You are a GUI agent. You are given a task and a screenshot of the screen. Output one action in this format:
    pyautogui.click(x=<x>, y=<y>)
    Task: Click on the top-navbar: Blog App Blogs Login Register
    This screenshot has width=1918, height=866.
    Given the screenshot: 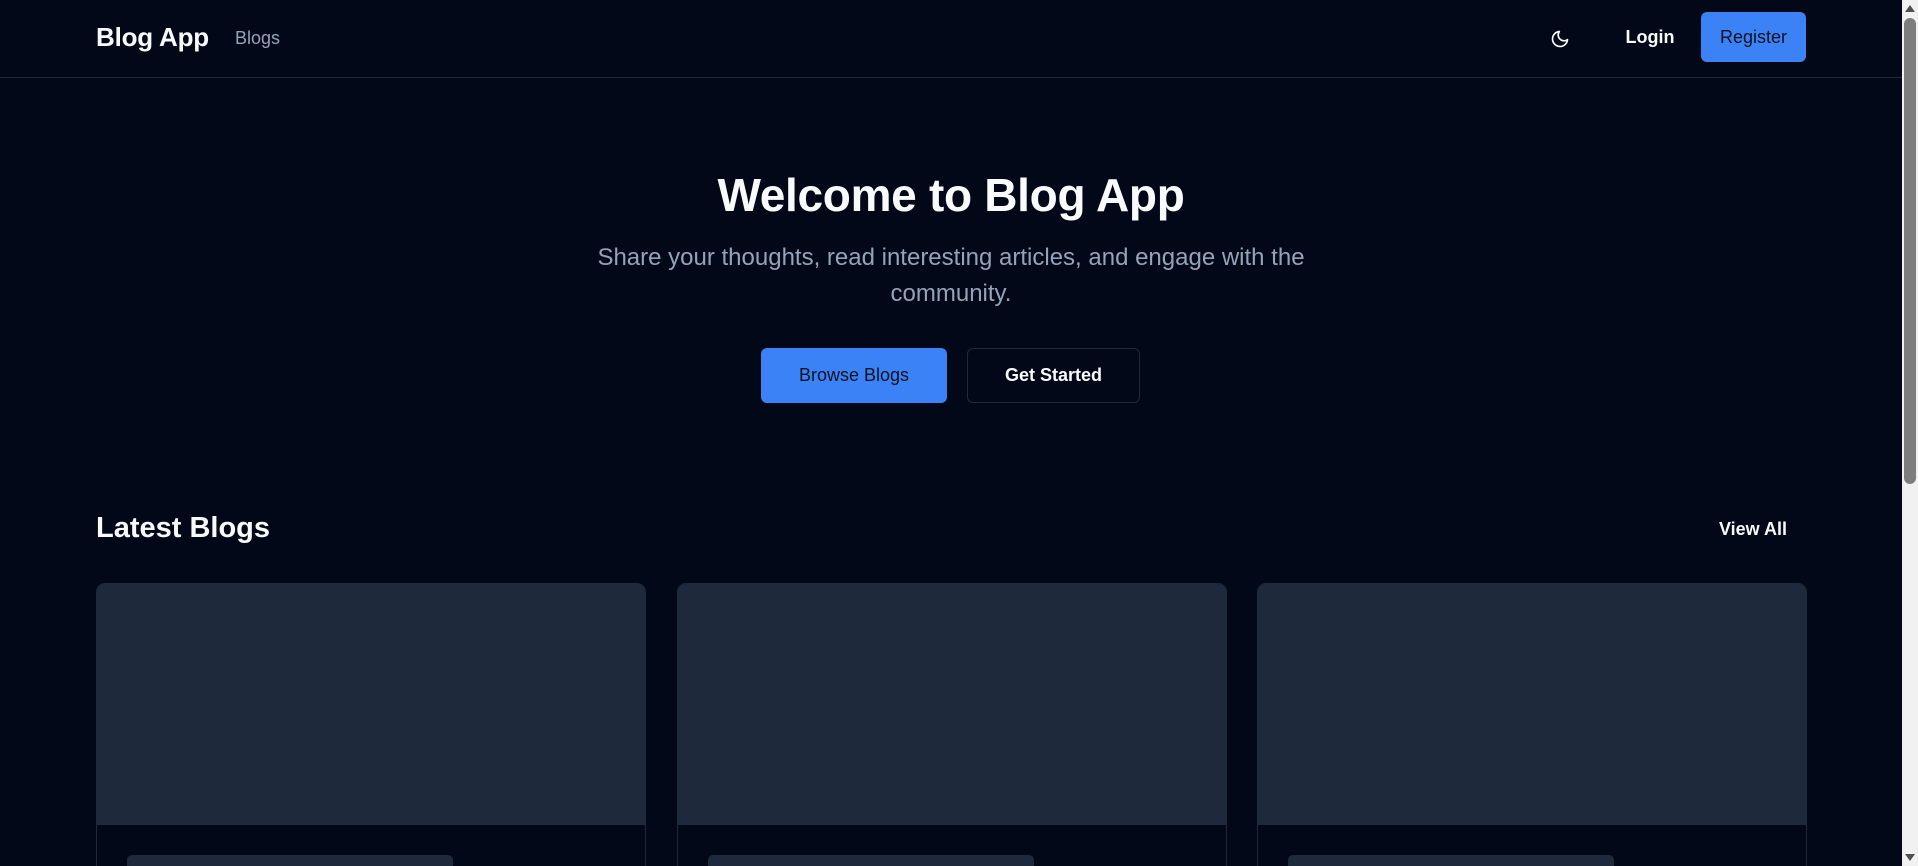 What is the action you would take?
    pyautogui.click(x=951, y=39)
    